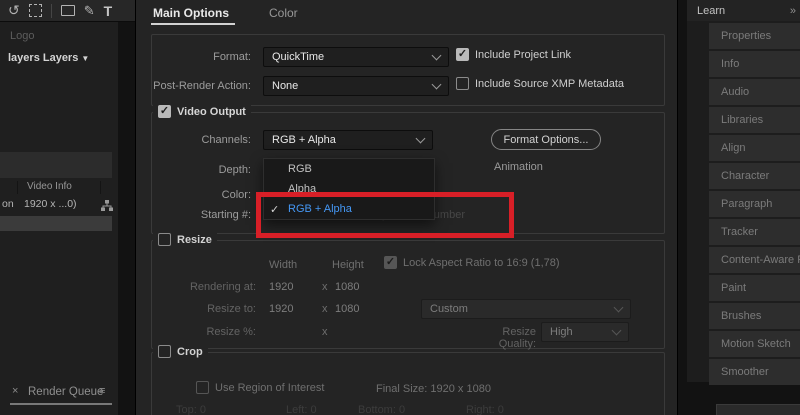  I want to click on post-render-label: Post-Render Action:, so click(202, 86).